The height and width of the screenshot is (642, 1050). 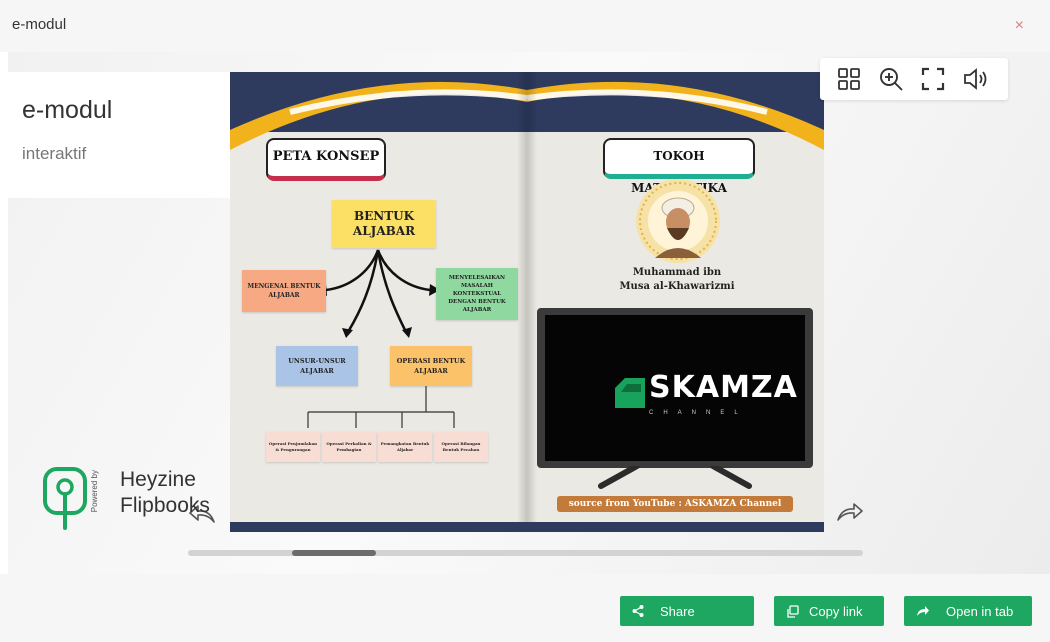 What do you see at coordinates (525, 608) in the screenshot?
I see `footer-bar: Share Copy link Open in tab` at bounding box center [525, 608].